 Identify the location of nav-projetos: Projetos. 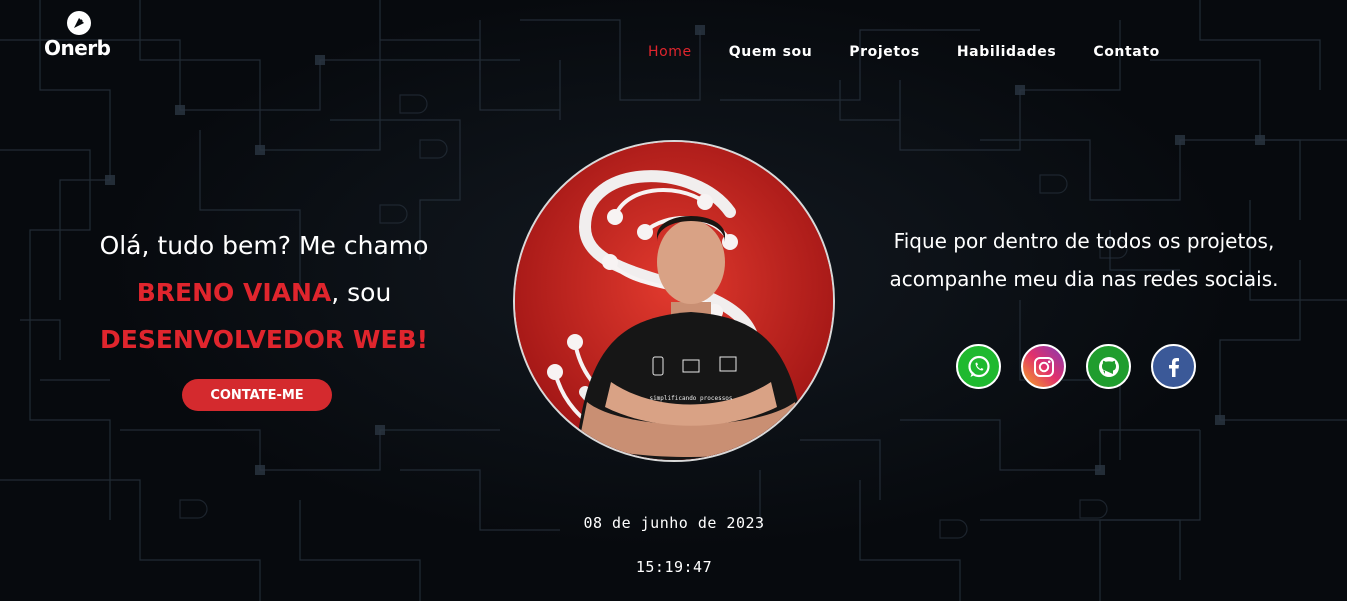
(884, 52).